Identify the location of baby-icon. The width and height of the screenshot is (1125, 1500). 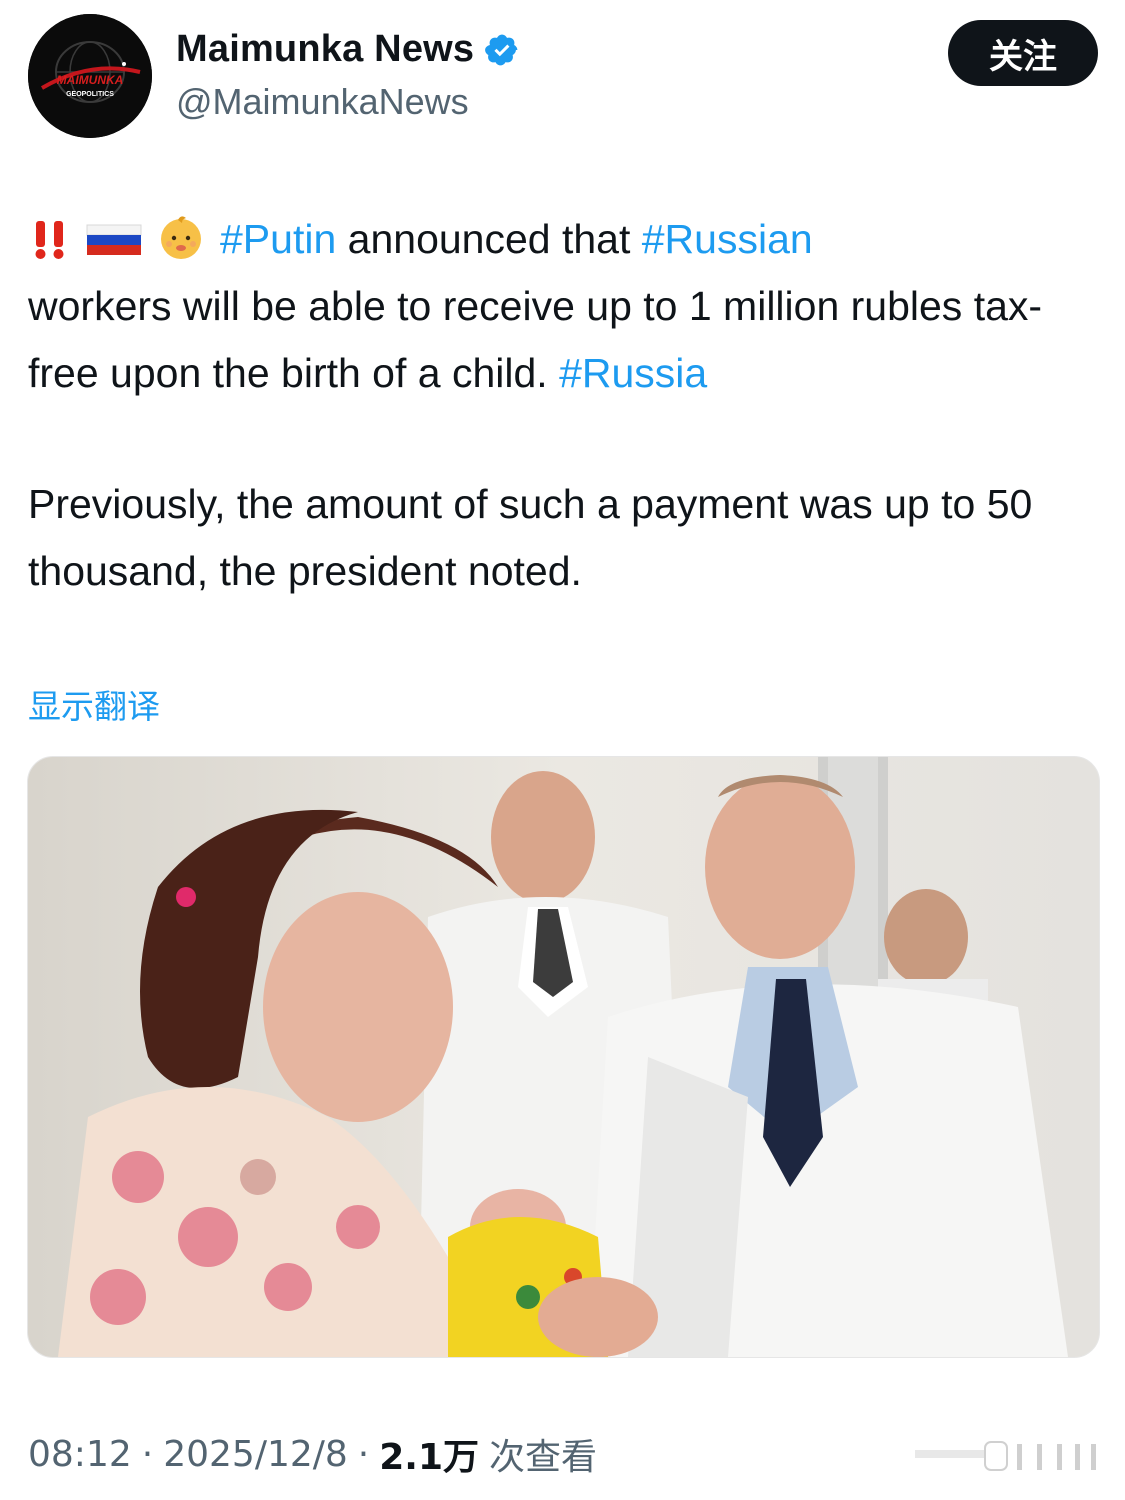
(181, 237).